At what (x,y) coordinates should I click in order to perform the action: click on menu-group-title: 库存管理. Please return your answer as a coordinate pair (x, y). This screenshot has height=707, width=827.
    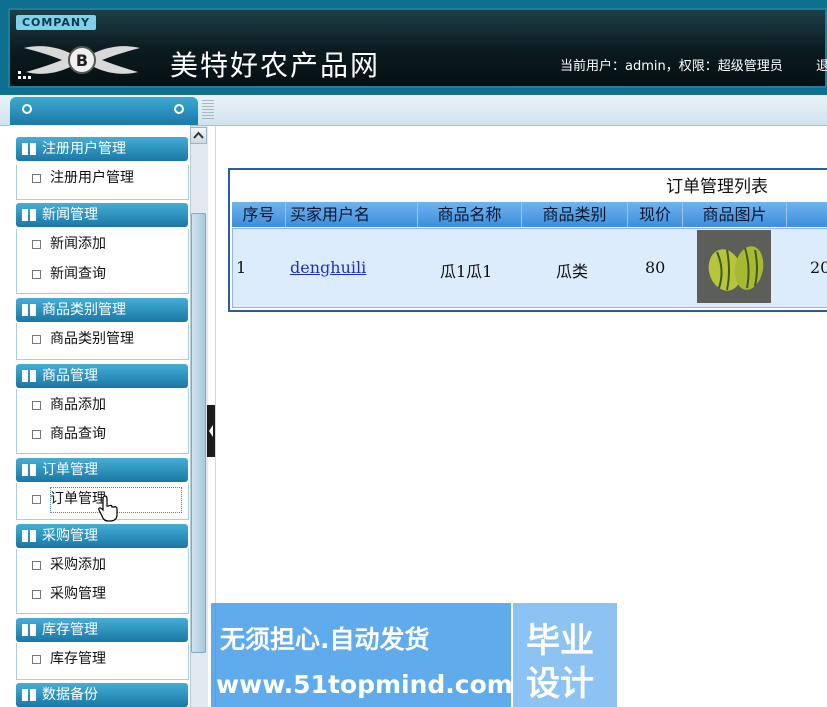
    Looking at the image, I should click on (70, 630).